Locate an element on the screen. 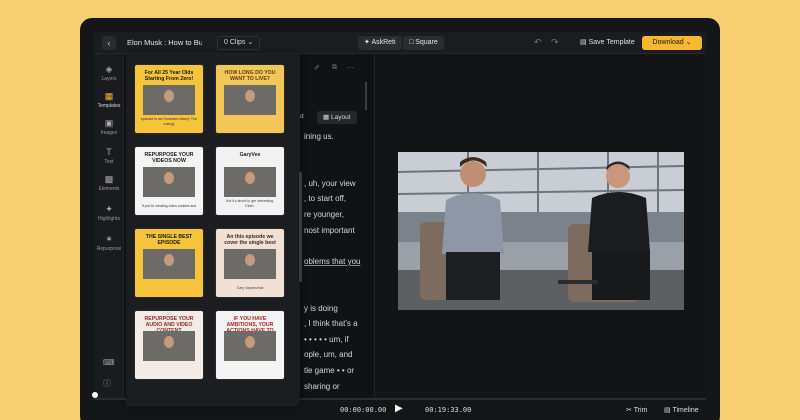 The image size is (800, 420). sidebar-item-label: Repurpose is located at coordinates (109, 249).